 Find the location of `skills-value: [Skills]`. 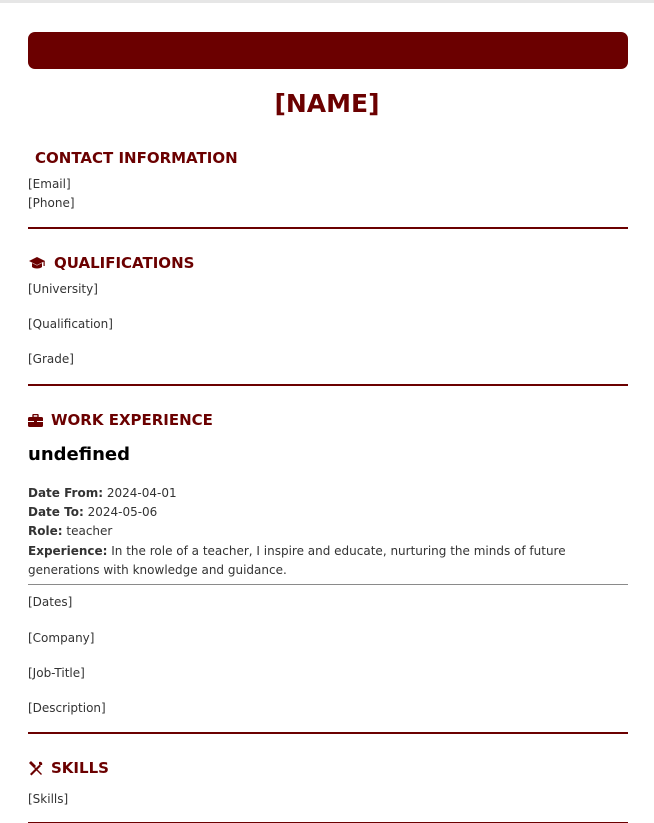

skills-value: [Skills] is located at coordinates (48, 799).